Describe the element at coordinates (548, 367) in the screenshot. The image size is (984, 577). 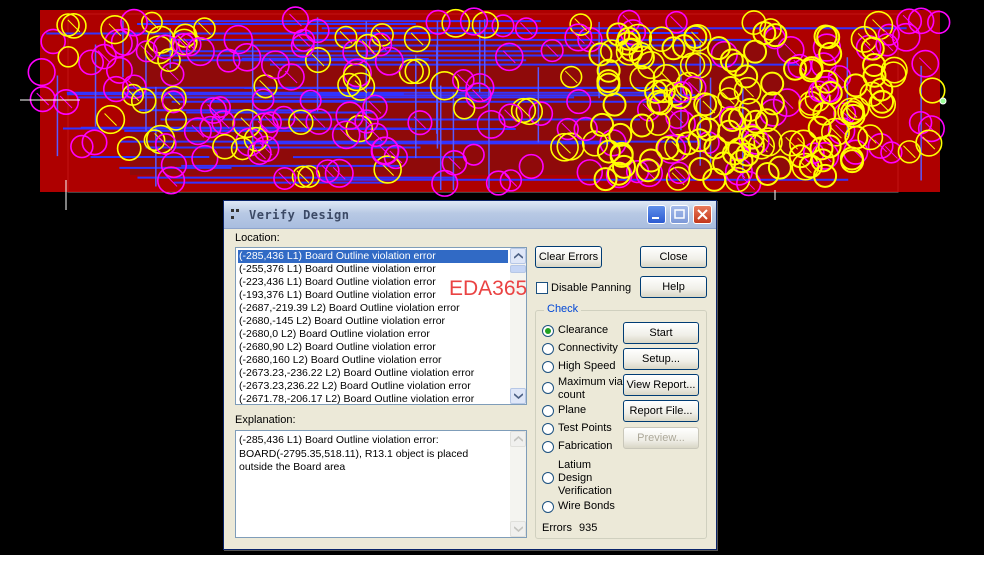
I see `radio-high-speed` at that location.